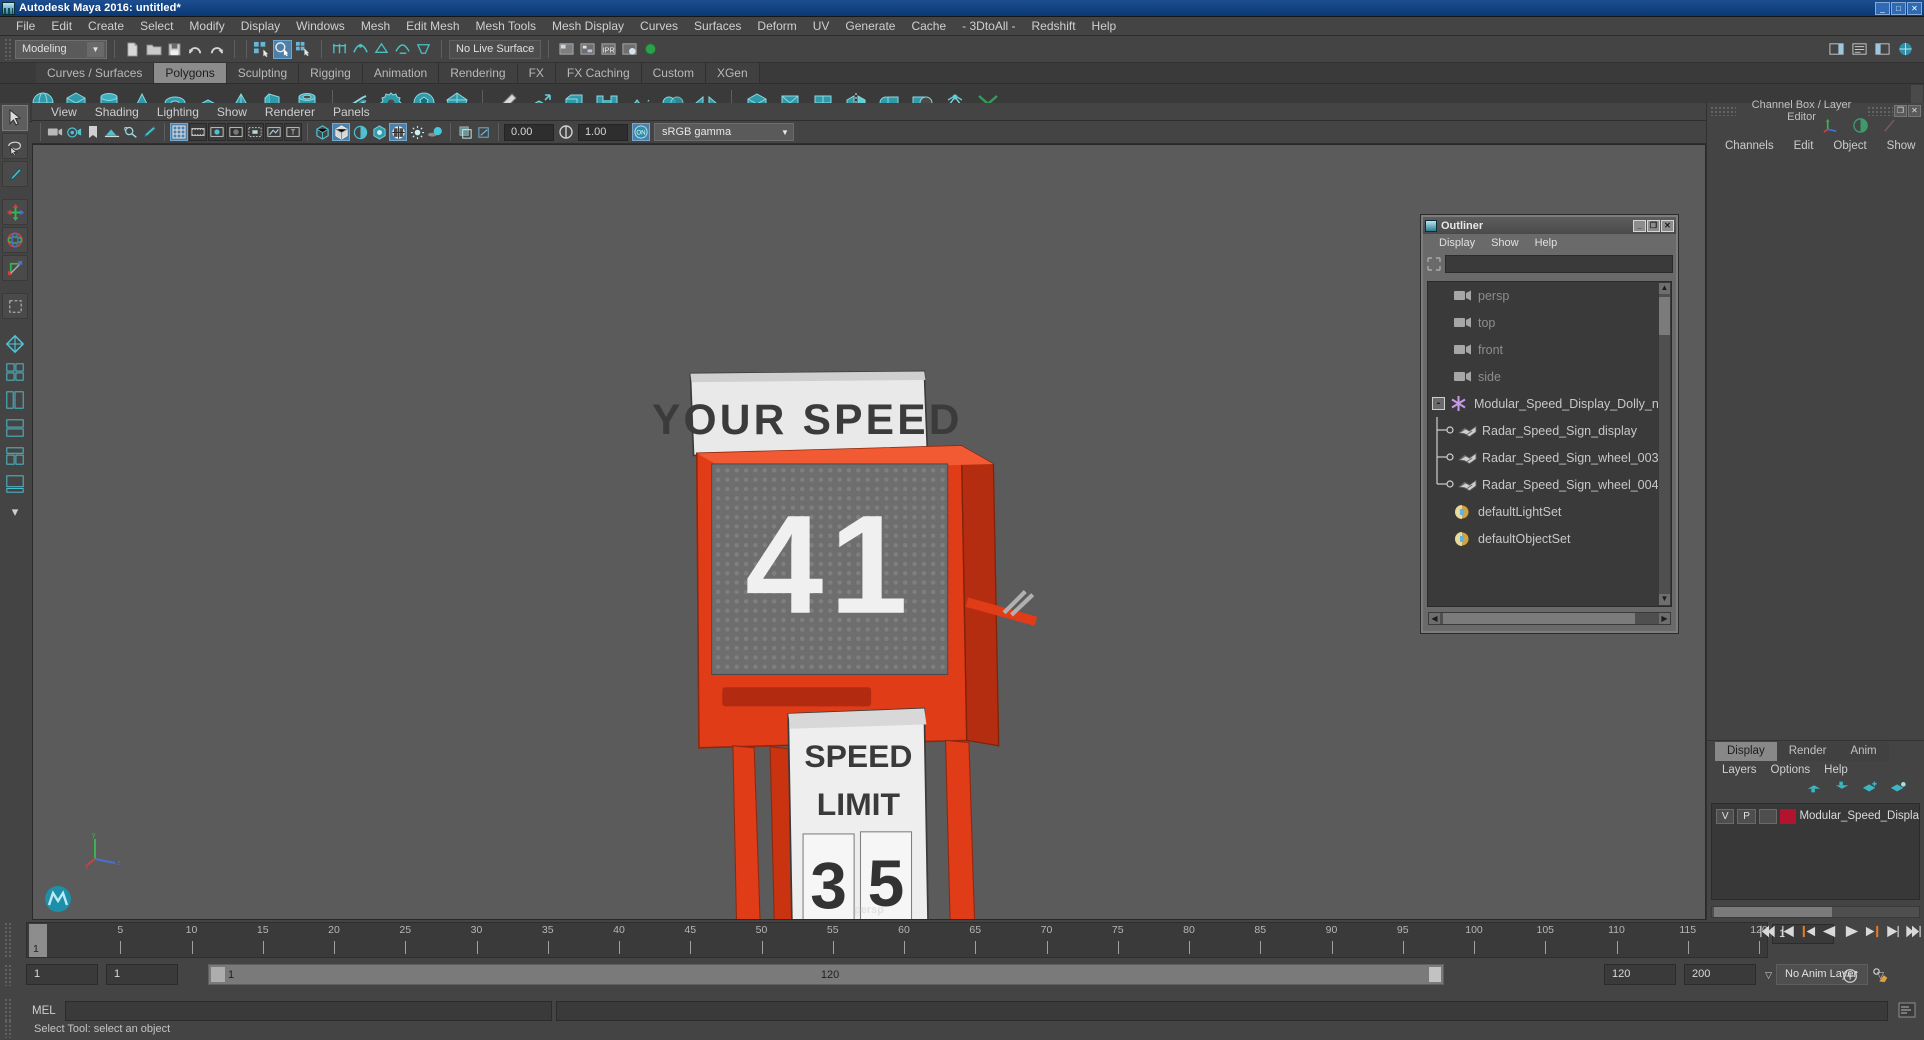 This screenshot has width=1924, height=1040. What do you see at coordinates (724, 132) in the screenshot?
I see `color-management-selector: sRGB gamma ▼` at bounding box center [724, 132].